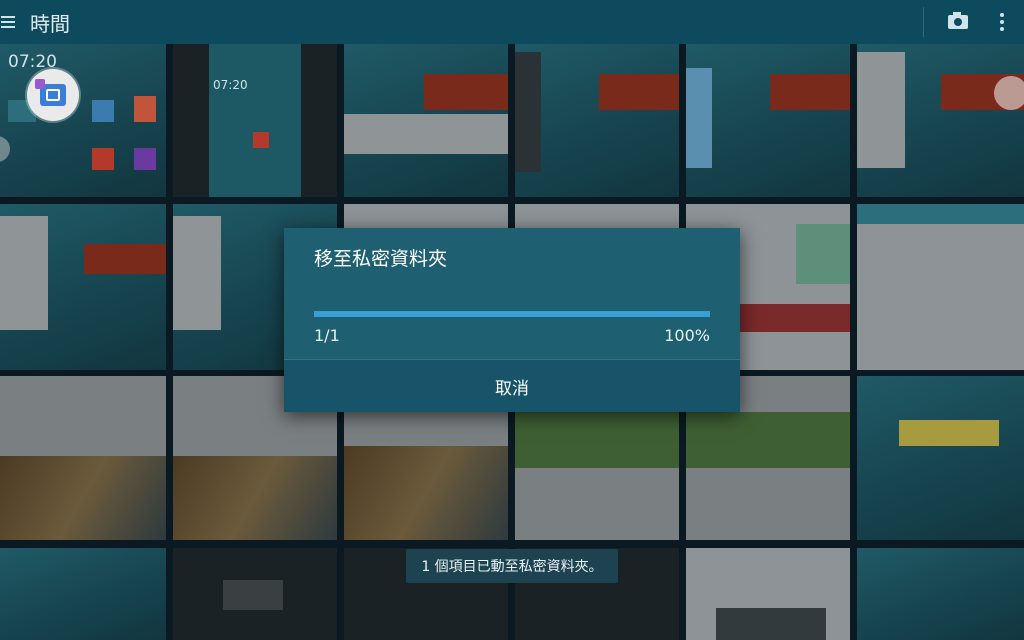  I want to click on app-bar-actions, so click(973, 22).